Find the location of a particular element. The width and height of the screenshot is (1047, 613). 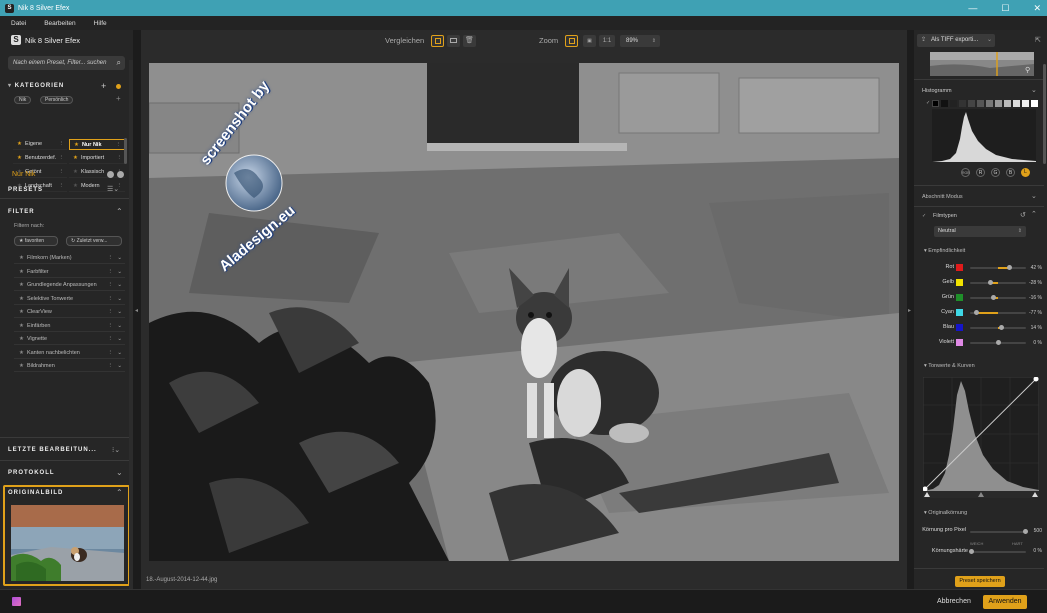

protocol-header: PROTOKOLL is located at coordinates (31, 473).